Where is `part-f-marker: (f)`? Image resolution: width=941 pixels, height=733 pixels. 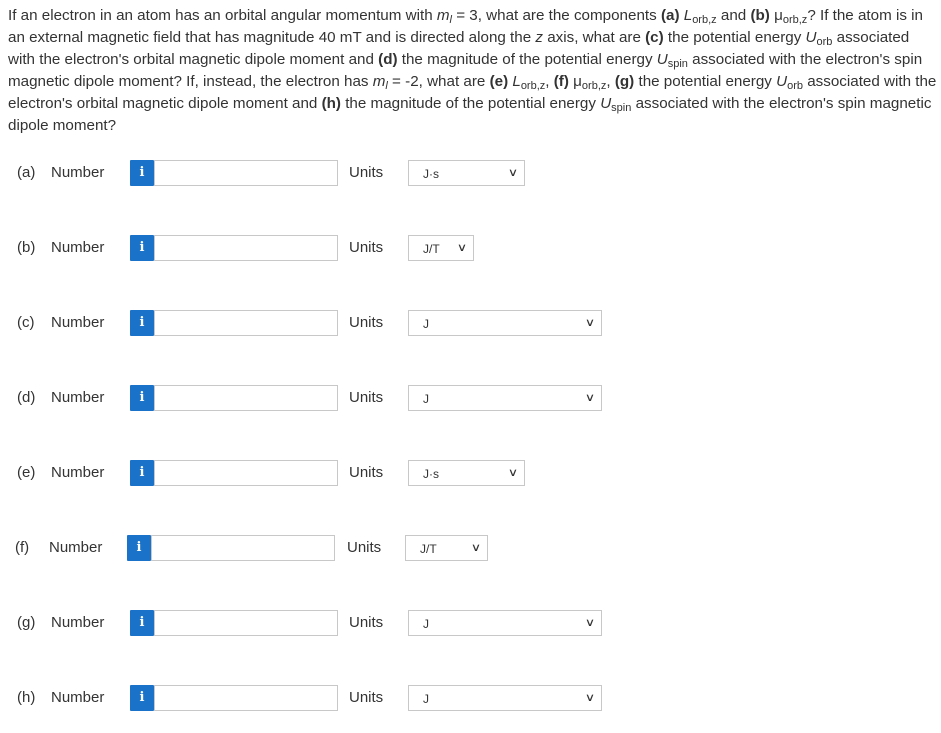 part-f-marker: (f) is located at coordinates (561, 81).